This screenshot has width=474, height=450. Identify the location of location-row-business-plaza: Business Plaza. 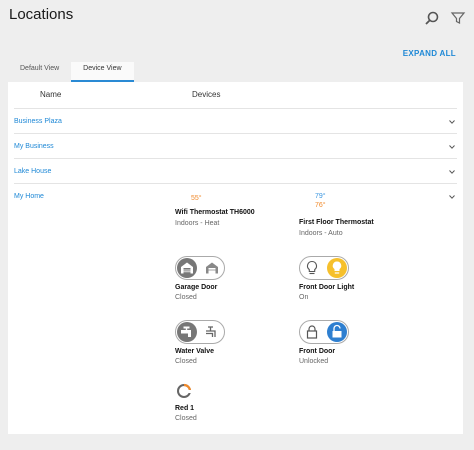
(235, 121).